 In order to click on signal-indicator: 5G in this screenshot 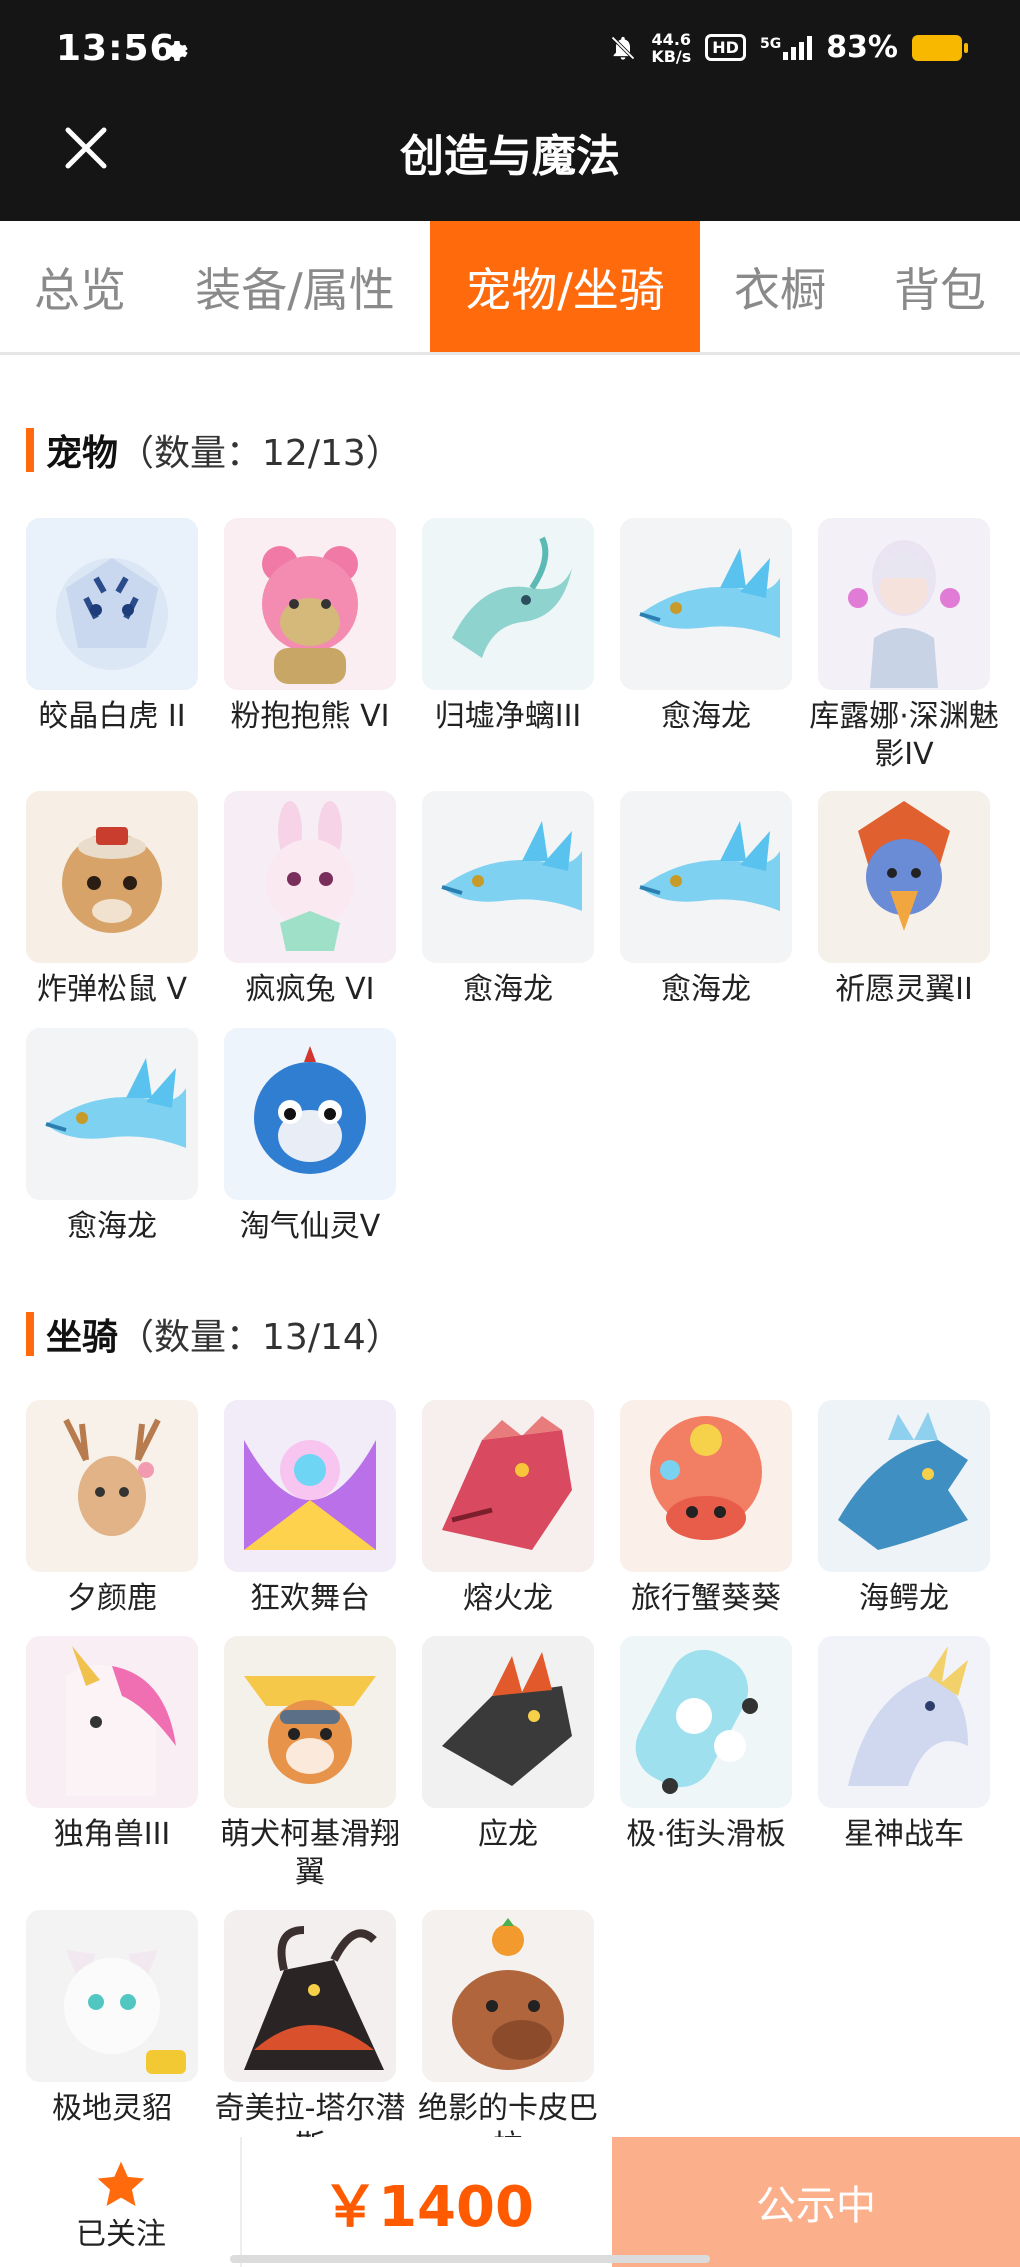, I will do `click(786, 47)`.